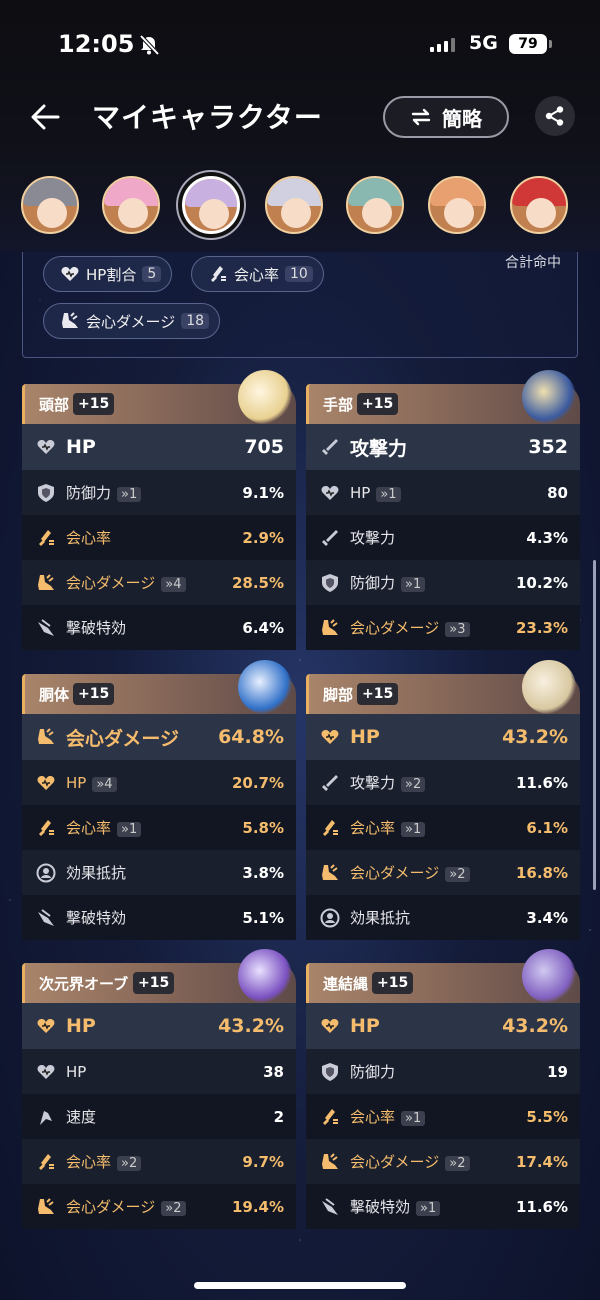  I want to click on stat-value: 10.2%, so click(541, 582).